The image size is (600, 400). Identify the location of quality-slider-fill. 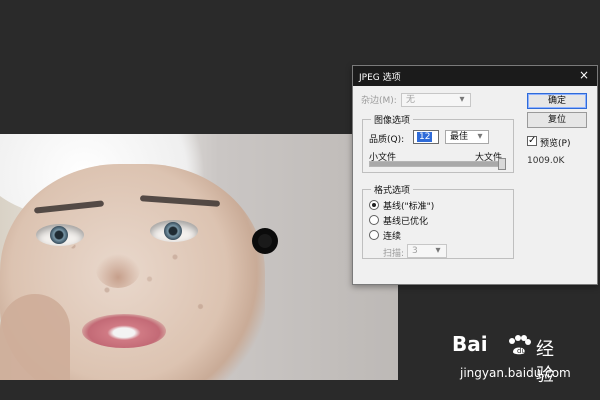
(437, 164).